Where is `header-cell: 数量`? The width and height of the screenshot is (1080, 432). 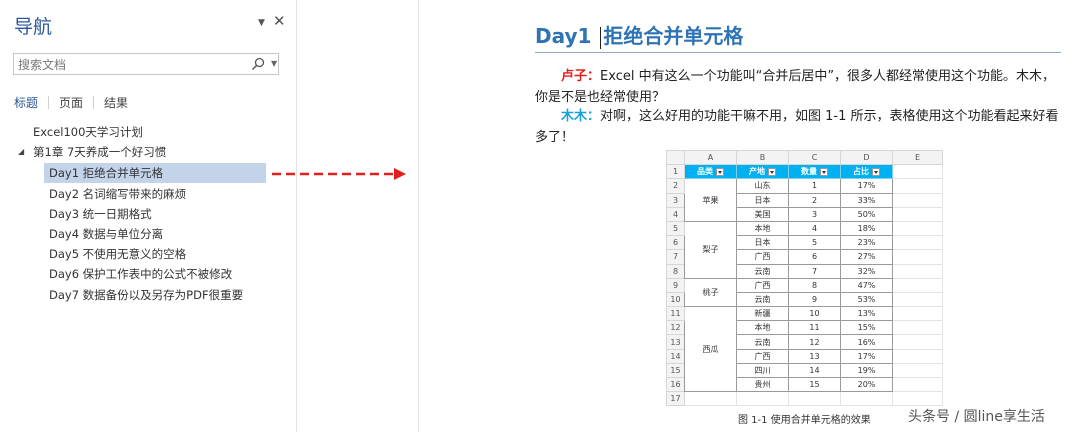 header-cell: 数量 is located at coordinates (814, 172).